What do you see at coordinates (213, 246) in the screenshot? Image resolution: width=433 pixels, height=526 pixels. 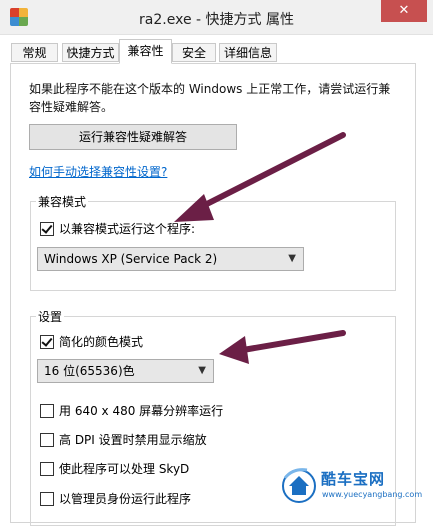 I see `compat-mode-group` at bounding box center [213, 246].